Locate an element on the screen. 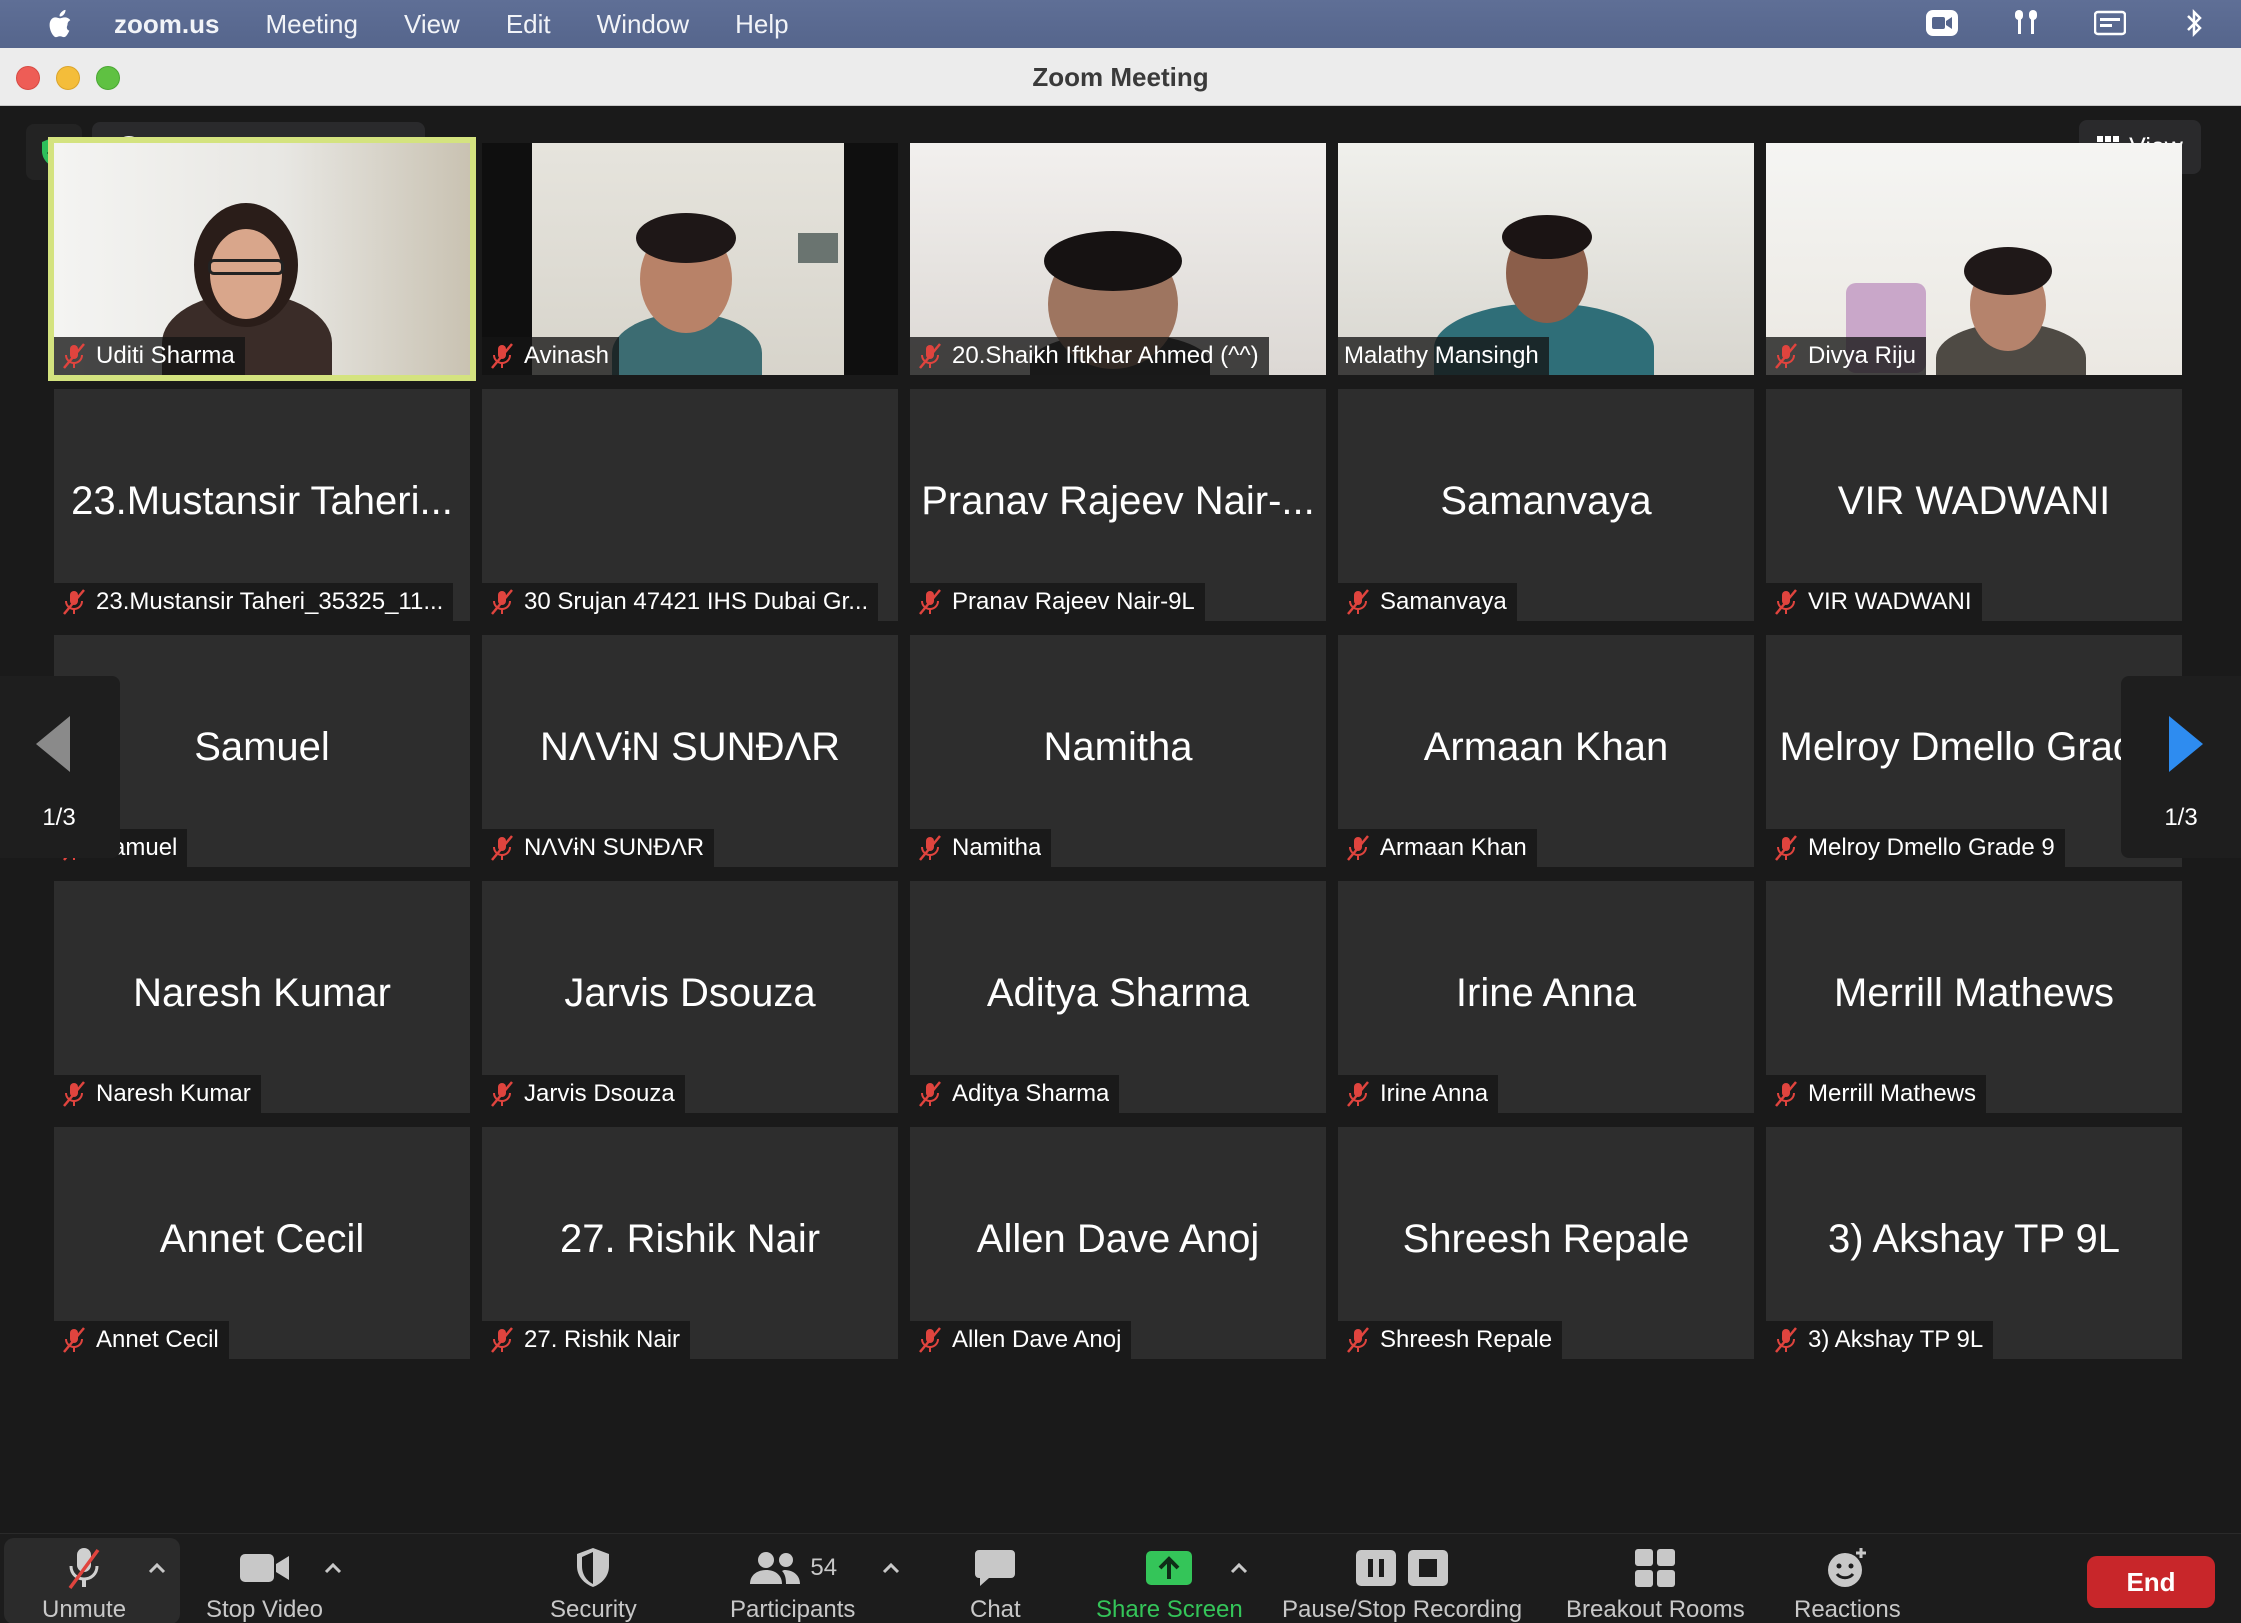  participant-name: Allen Dave Anoj is located at coordinates (1037, 1339).